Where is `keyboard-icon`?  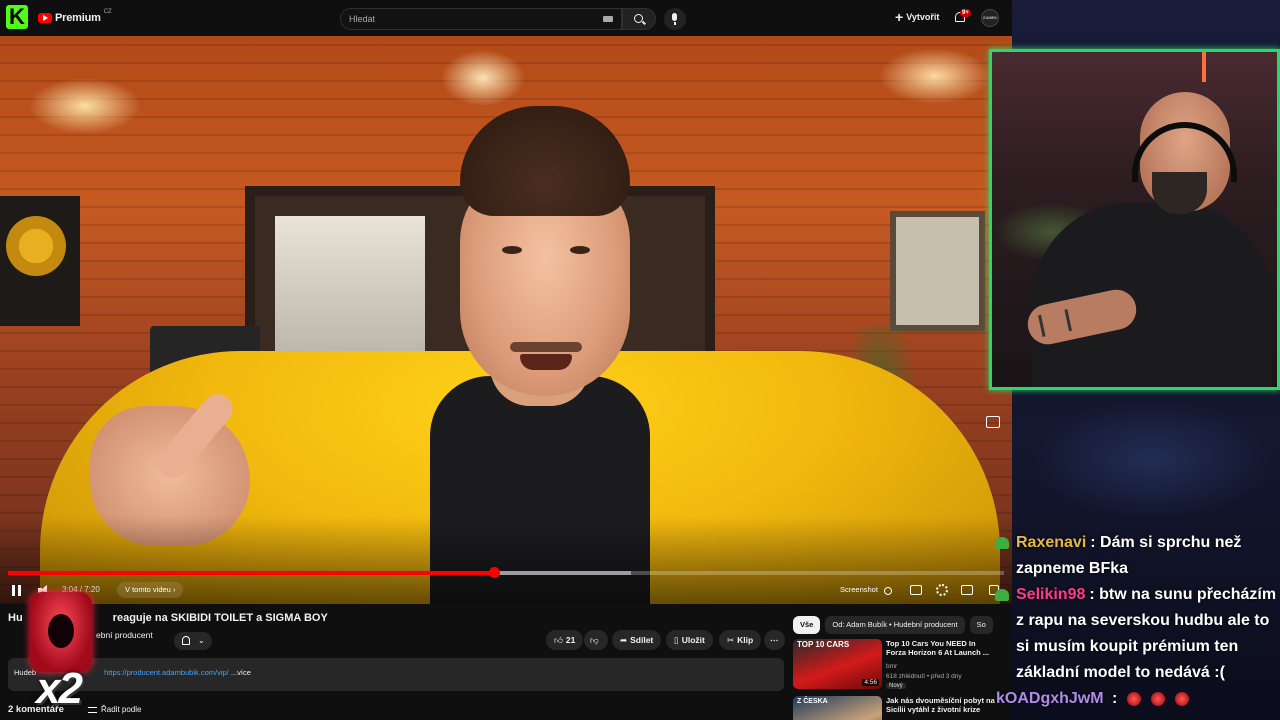
keyboard-icon is located at coordinates (608, 19).